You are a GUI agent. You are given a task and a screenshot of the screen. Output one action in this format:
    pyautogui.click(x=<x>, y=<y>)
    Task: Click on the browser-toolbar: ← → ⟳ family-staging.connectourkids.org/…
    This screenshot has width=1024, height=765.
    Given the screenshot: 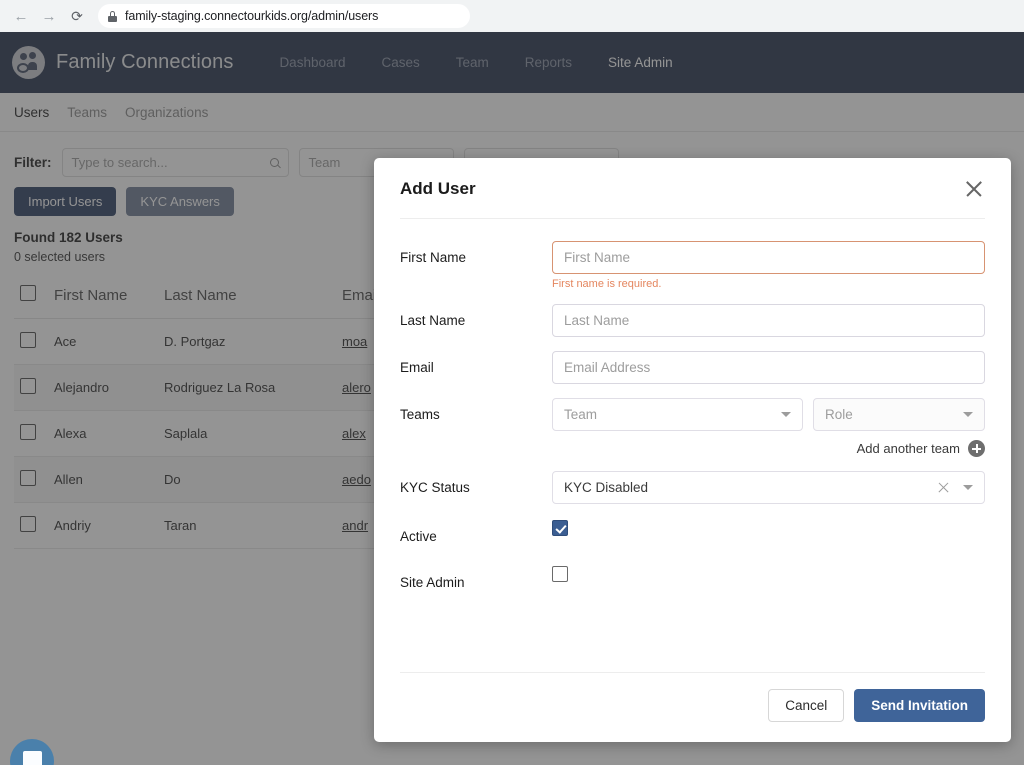 What is the action you would take?
    pyautogui.click(x=512, y=16)
    